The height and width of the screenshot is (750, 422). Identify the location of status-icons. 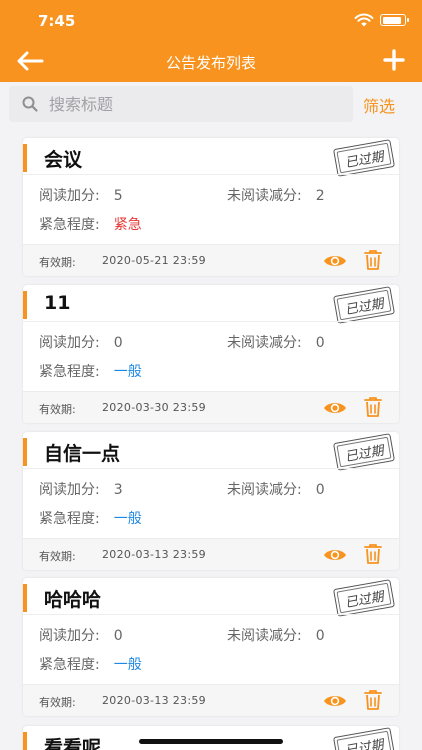
(381, 20).